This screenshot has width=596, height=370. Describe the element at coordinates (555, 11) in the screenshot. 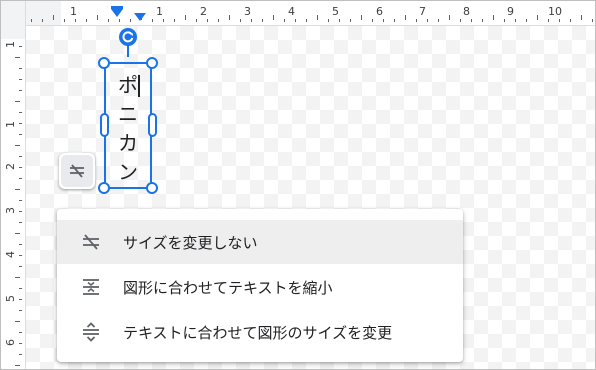

I see `ruler-number: 10` at that location.